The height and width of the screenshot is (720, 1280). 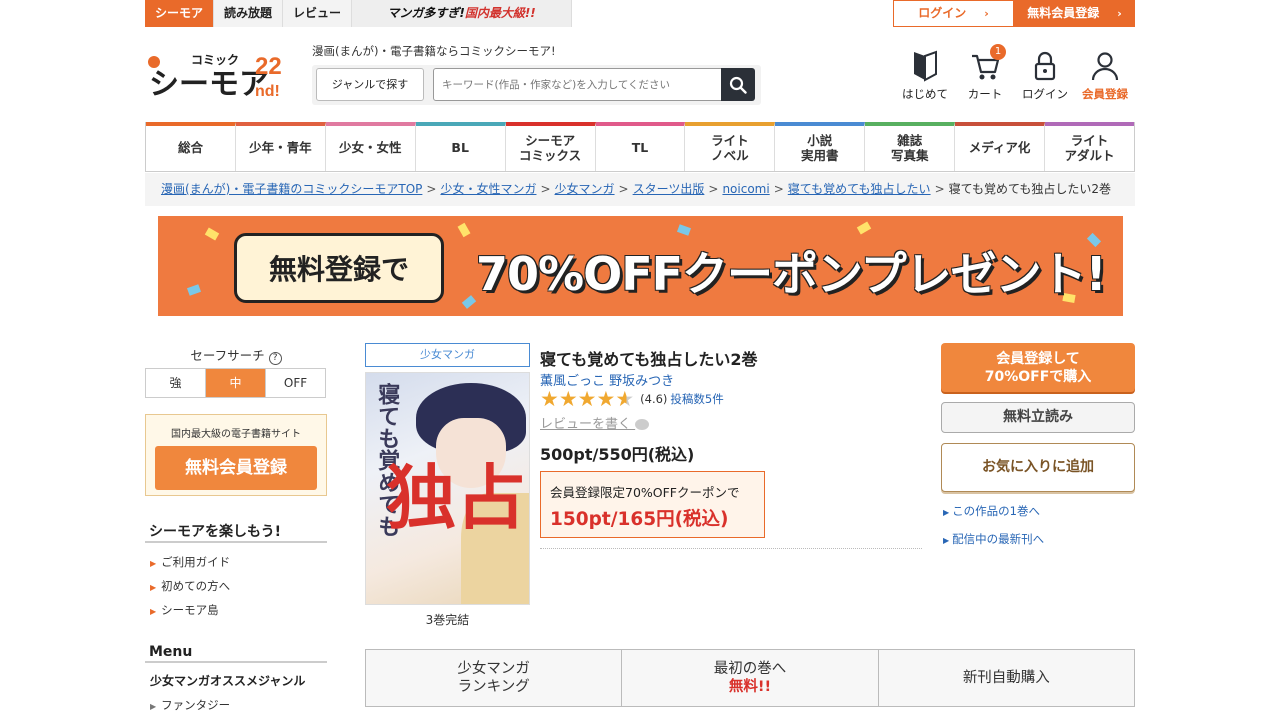 I want to click on sidebar-link-island: ▶ シーモア島, so click(x=184, y=610).